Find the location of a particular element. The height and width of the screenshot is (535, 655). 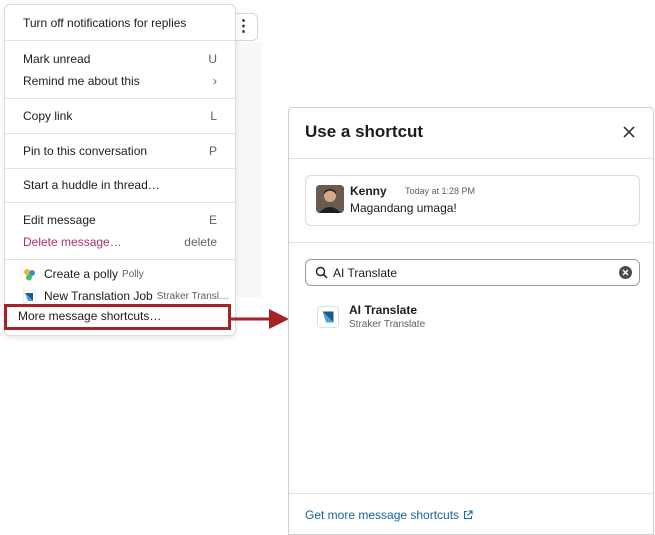

menu-item-copy-link: Copy link L is located at coordinates (120, 116).